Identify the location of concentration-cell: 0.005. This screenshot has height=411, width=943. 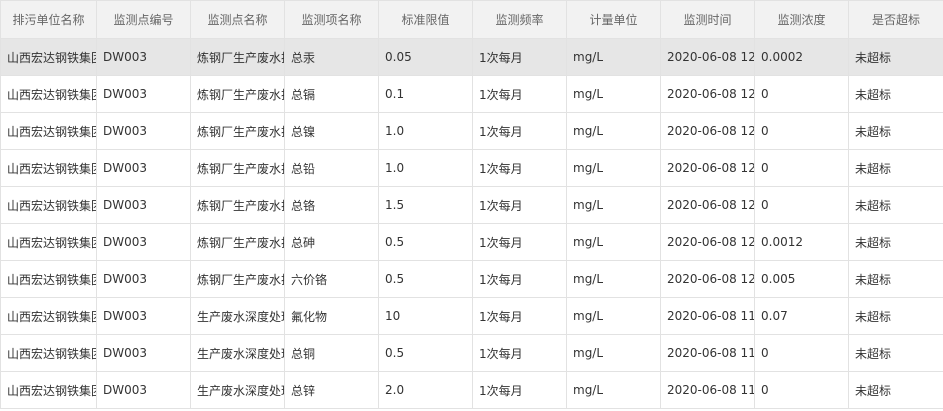
(801, 279).